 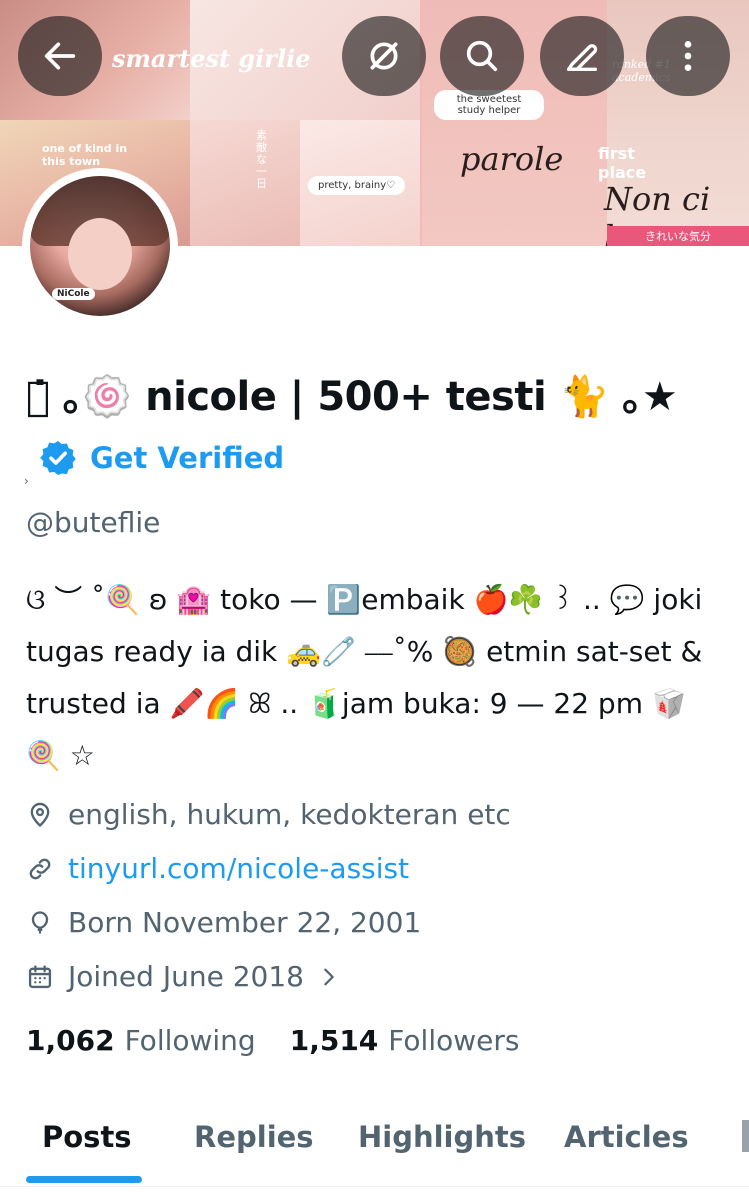 What do you see at coordinates (190, 1040) in the screenshot?
I see `following-label: Following` at bounding box center [190, 1040].